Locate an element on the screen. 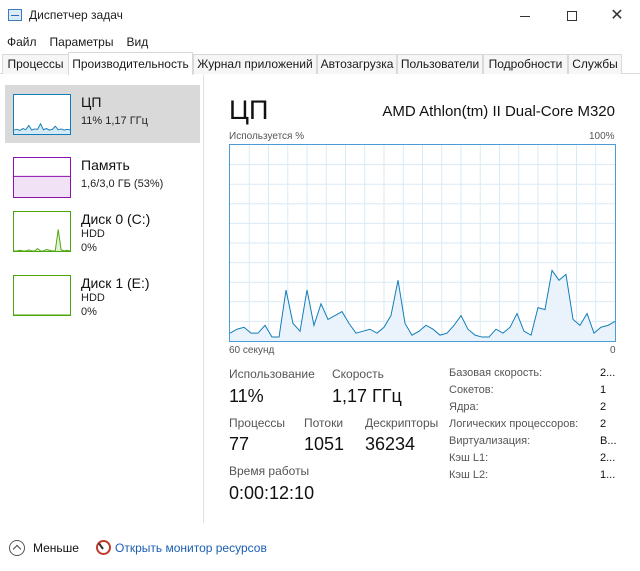  fewer-details-button: Меньше is located at coordinates (56, 548).